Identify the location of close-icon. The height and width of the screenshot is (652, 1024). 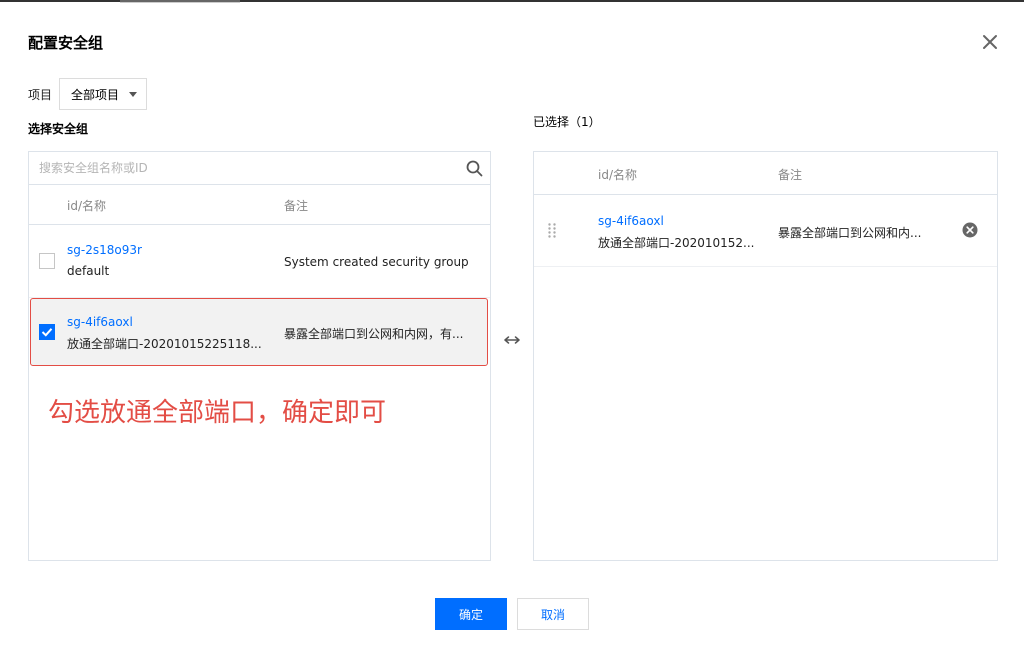
(990, 42).